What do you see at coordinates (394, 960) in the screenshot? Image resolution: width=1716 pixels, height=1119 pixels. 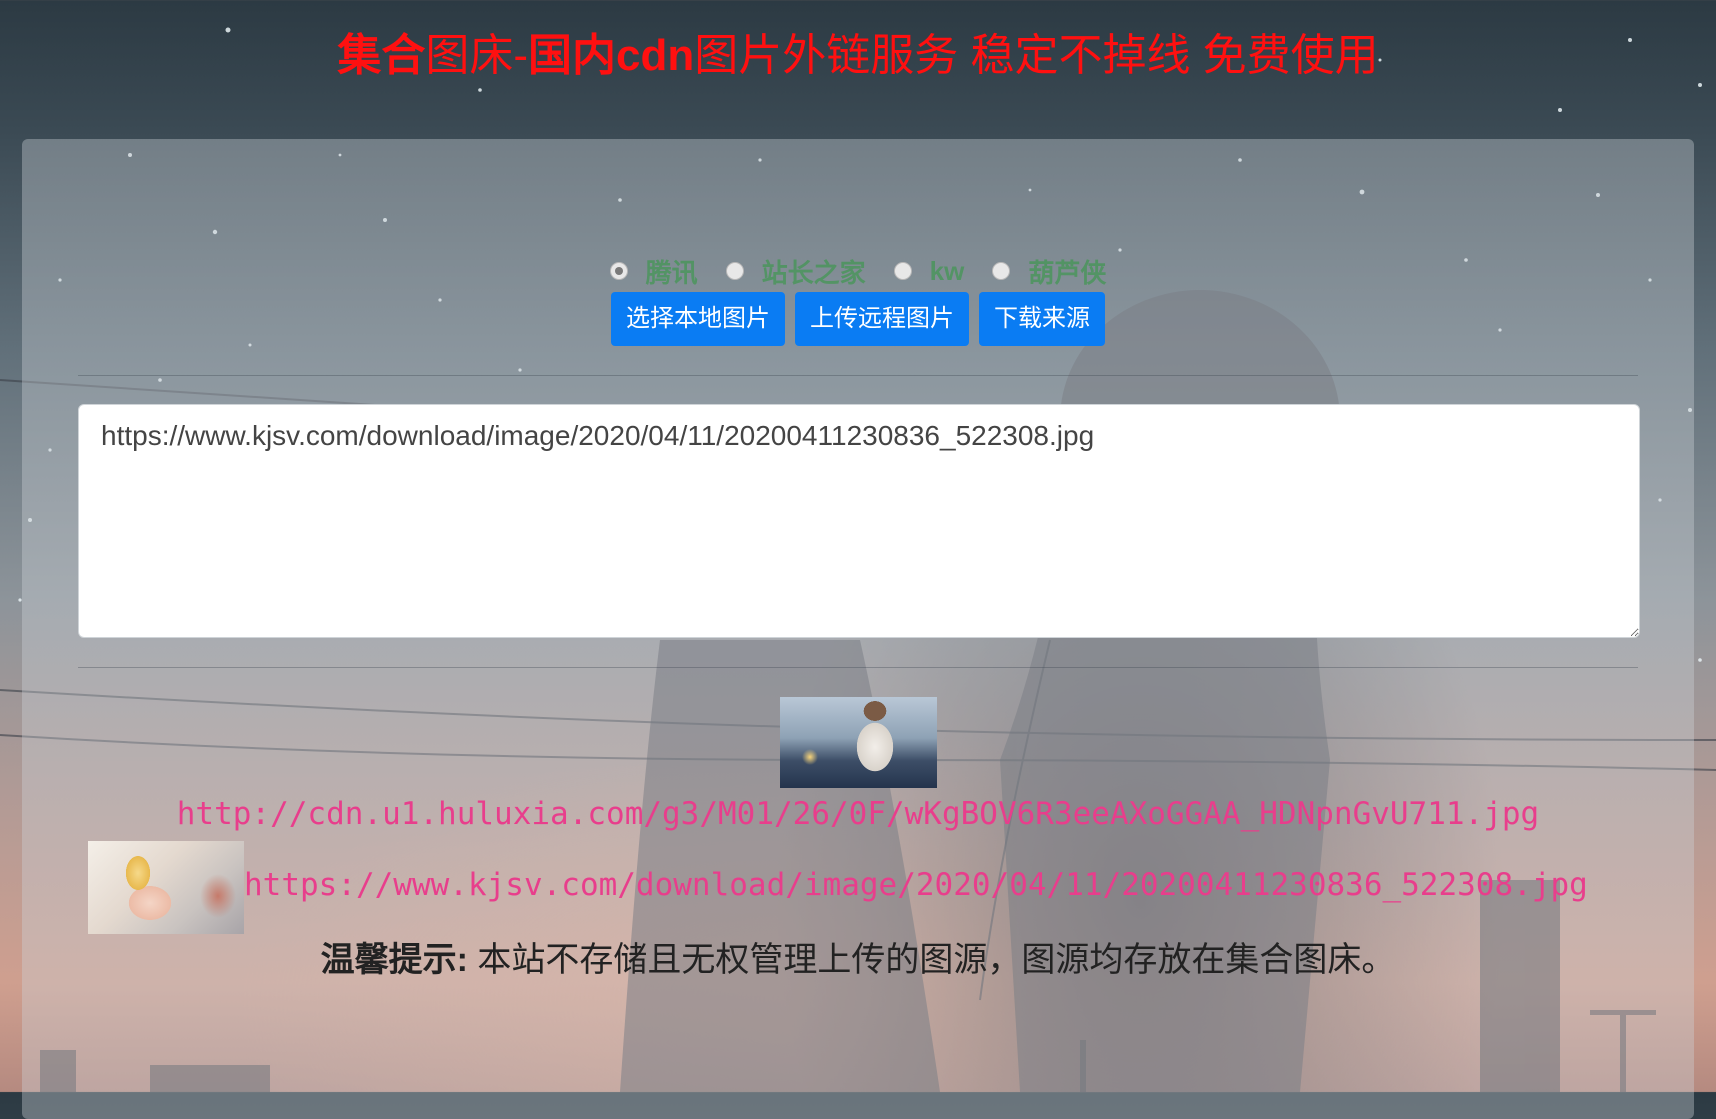 I see `notice-label: 温馨提示:` at bounding box center [394, 960].